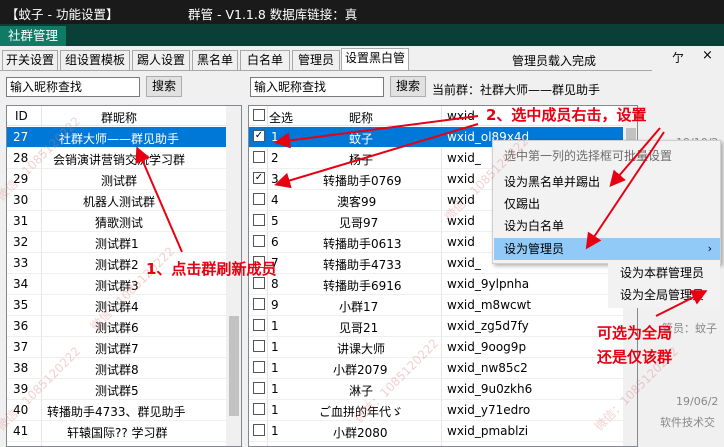 Image resolution: width=724 pixels, height=447 pixels. I want to click on col-group-name-header: 群昵称, so click(119, 118).